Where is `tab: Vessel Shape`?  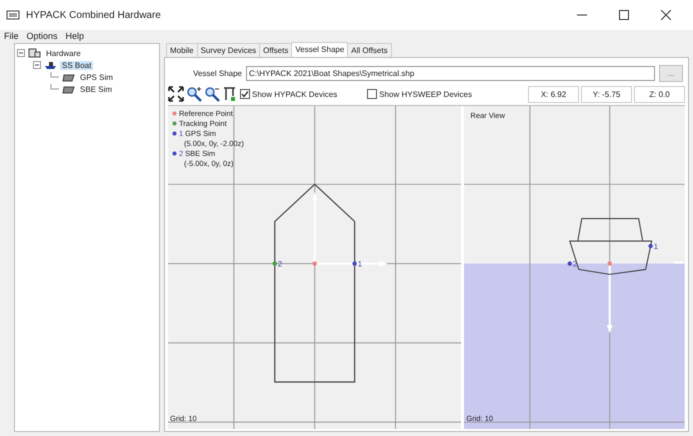 tab: Vessel Shape is located at coordinates (319, 49).